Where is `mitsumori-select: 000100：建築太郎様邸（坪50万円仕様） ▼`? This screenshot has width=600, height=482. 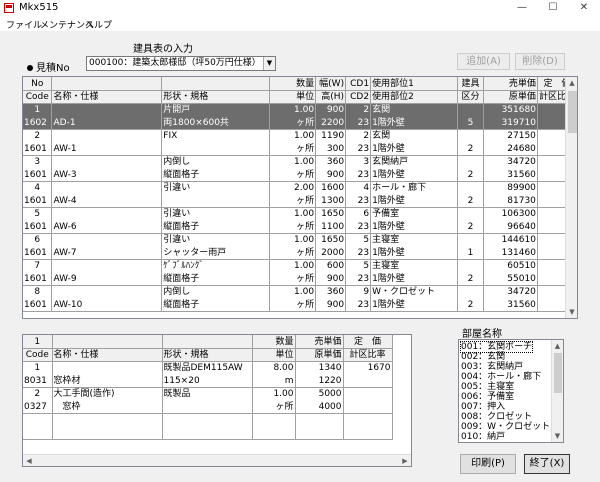 mitsumori-select: 000100：建築太郎様邸（坪50万円仕様） ▼ is located at coordinates (181, 63).